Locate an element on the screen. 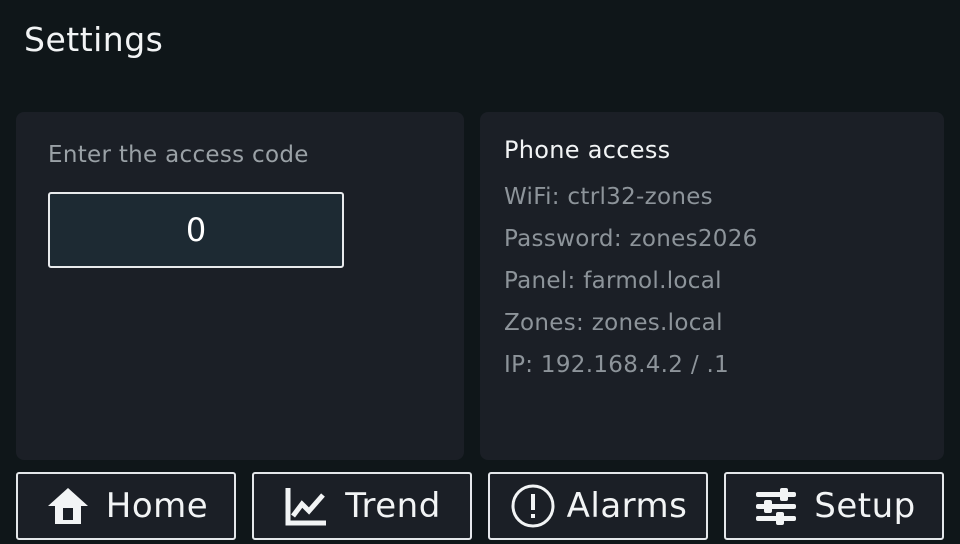 The height and width of the screenshot is (544, 960). alarms-button: Alarms is located at coordinates (598, 506).